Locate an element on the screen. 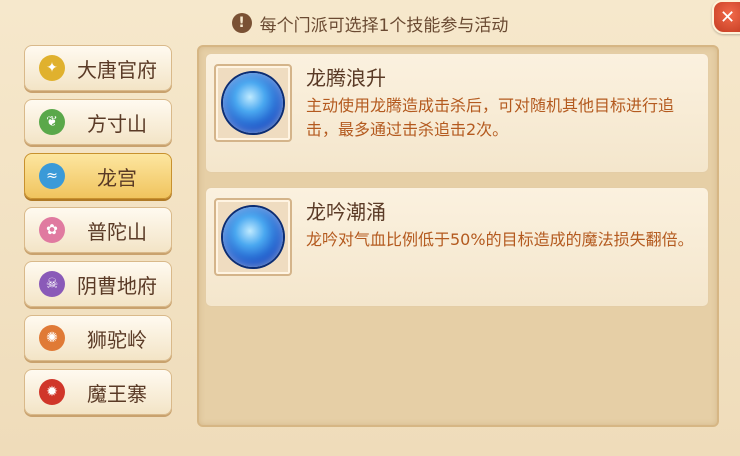 Image resolution: width=740 pixels, height=456 pixels. school-tab-fangcun: ❦ 方寸山 is located at coordinates (98, 122).